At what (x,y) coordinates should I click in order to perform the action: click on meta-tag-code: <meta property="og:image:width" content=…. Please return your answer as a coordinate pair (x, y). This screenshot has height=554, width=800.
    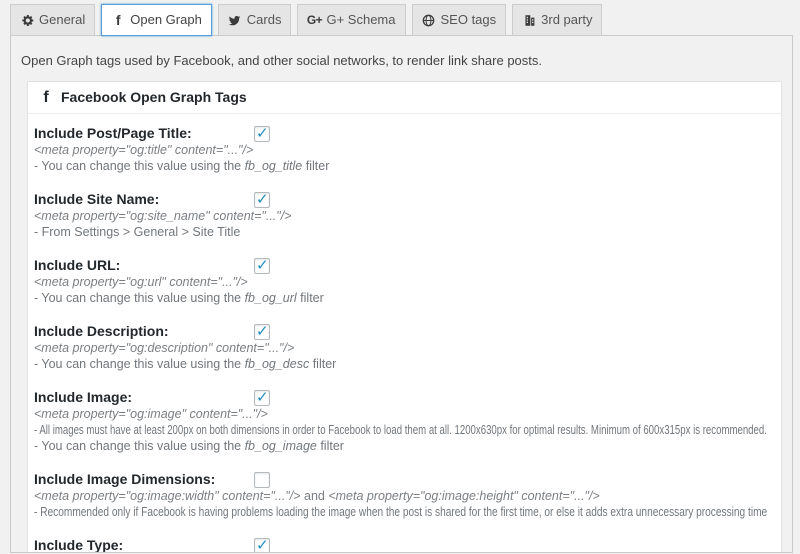
    Looking at the image, I should click on (317, 496).